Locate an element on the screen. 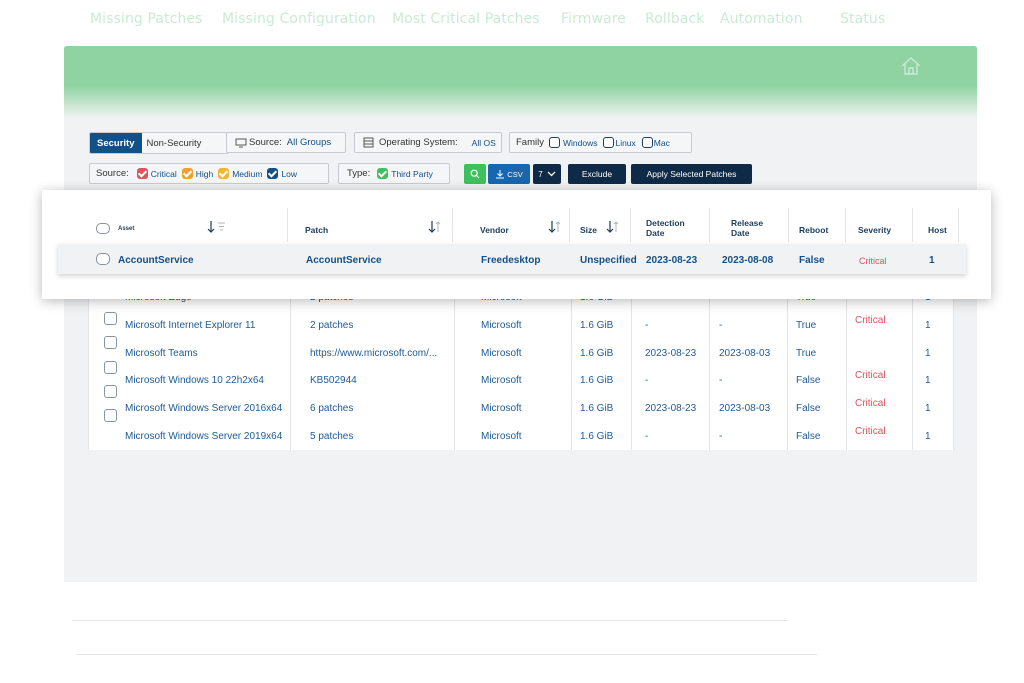 The height and width of the screenshot is (683, 1024). family-label: Family is located at coordinates (530, 142).